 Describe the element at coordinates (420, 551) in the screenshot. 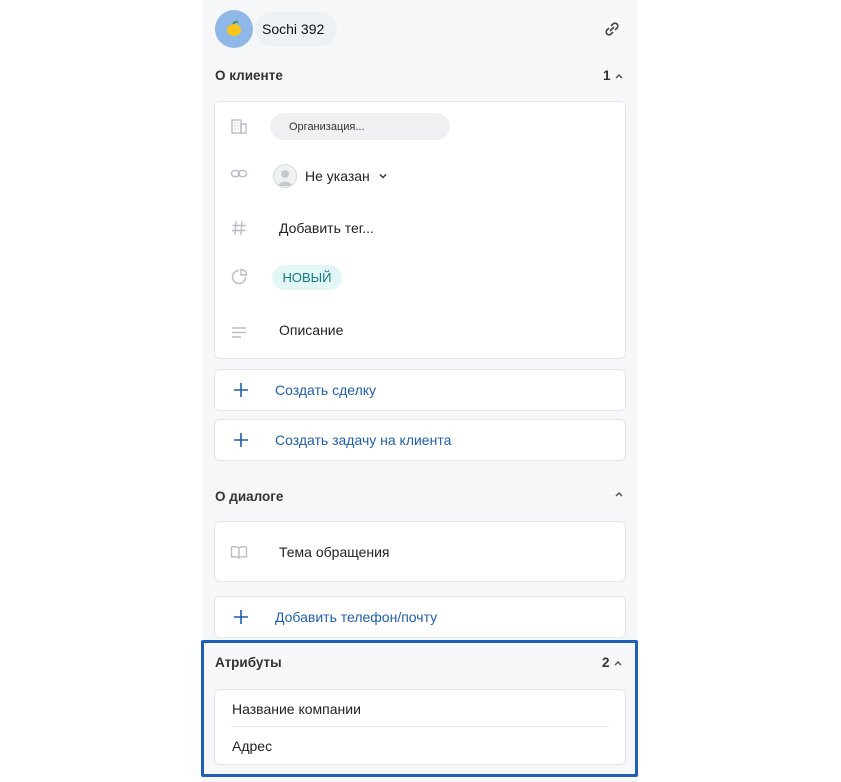

I see `dialog-info-card` at that location.